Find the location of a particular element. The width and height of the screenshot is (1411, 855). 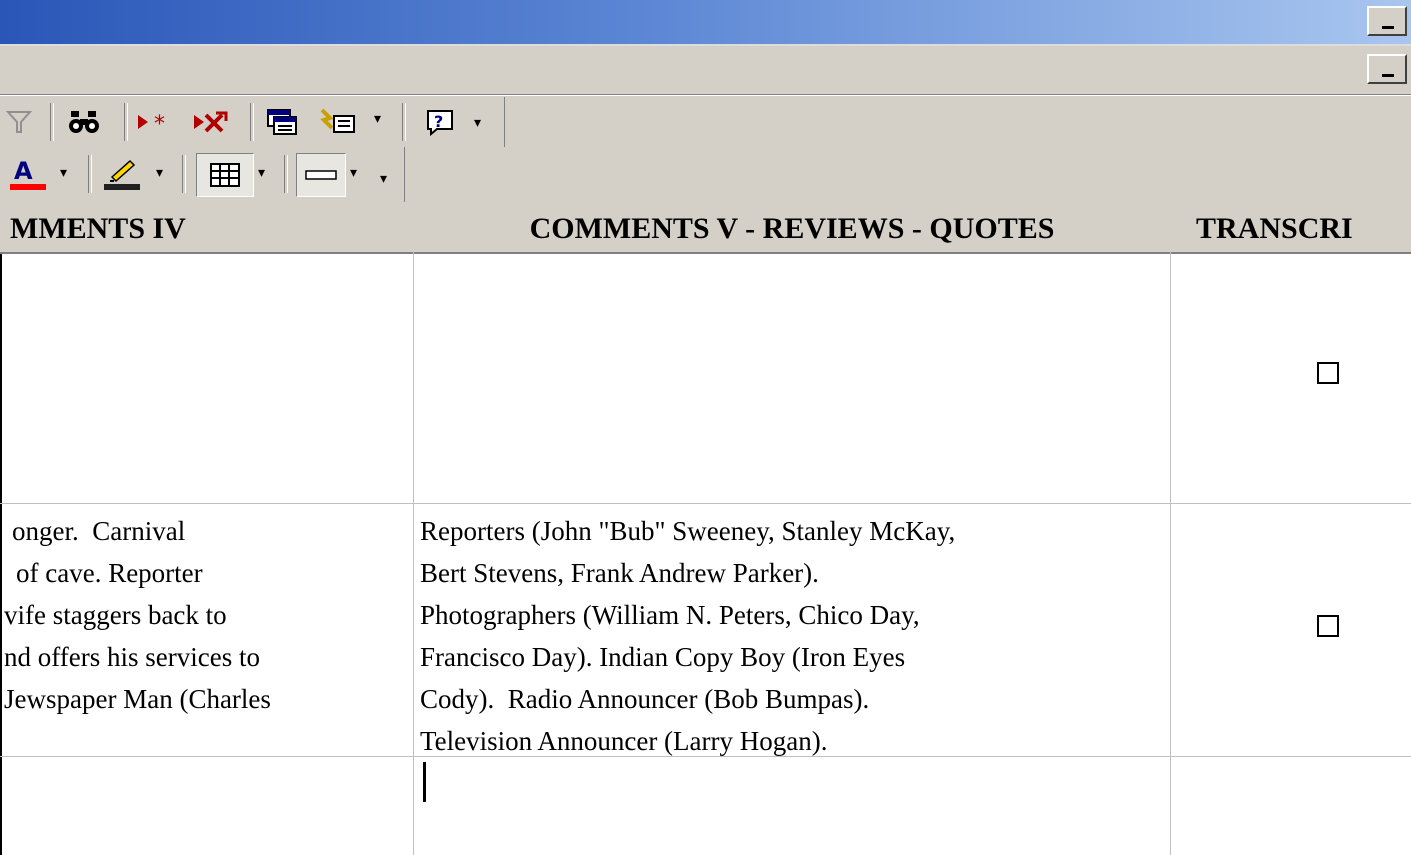

column-header-comments-iv: MMENTS IV is located at coordinates (212, 229).